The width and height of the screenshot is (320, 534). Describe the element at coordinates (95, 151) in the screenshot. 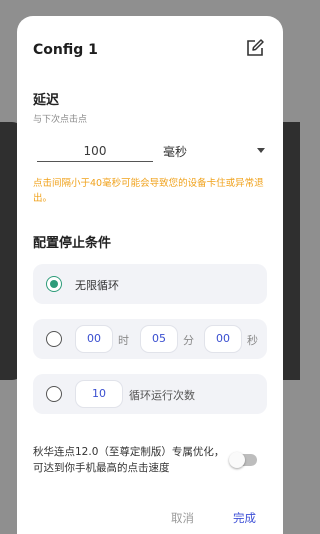

I see `delay-input` at that location.